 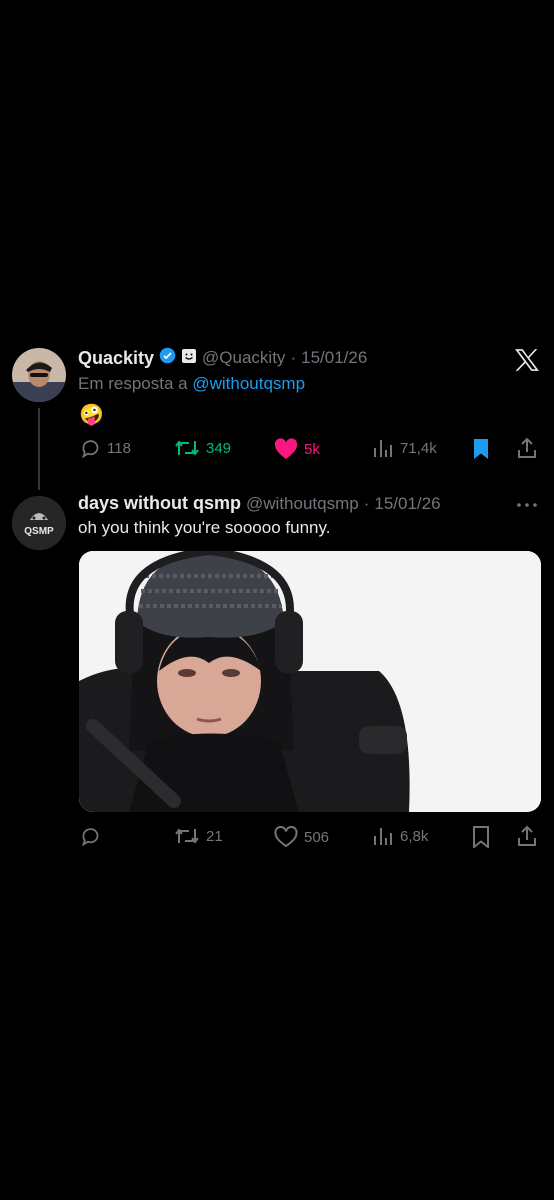 I want to click on retweet-count: 21, so click(x=214, y=836).